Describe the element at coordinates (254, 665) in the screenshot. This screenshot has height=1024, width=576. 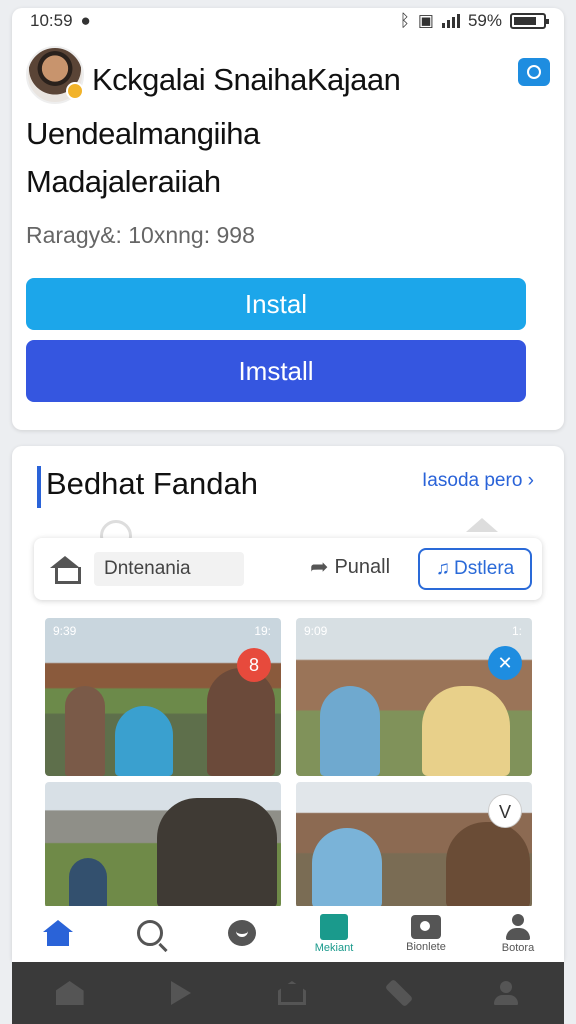
I see `photo-badge-icon: 8` at that location.